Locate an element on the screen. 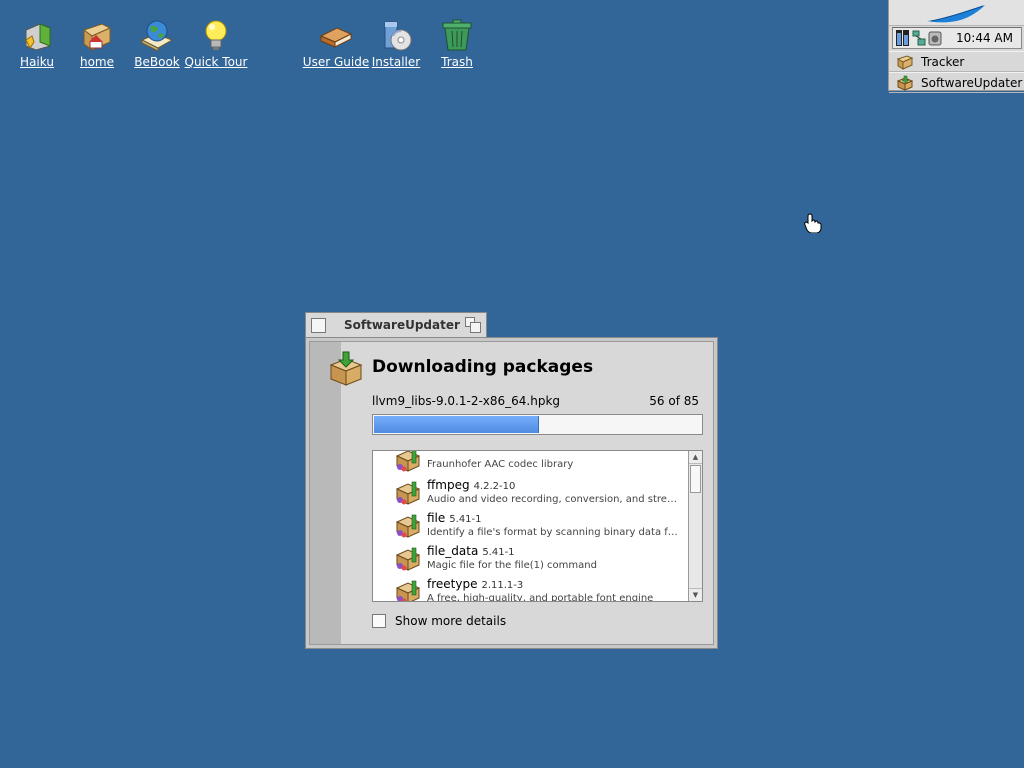  haiku-leaf-icon is located at coordinates (956, 14).